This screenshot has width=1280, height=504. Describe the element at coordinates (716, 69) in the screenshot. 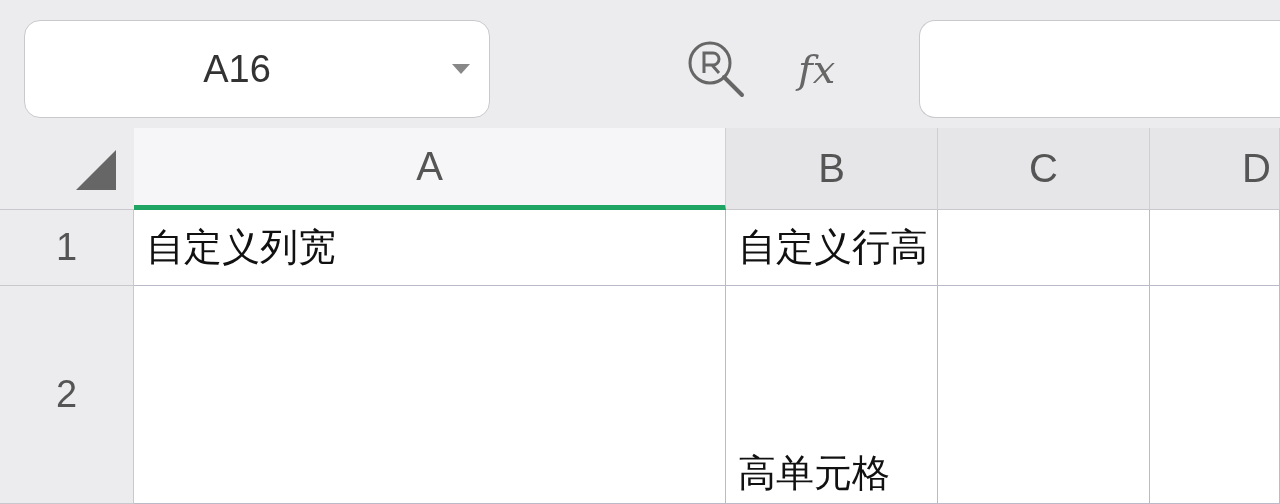

I see `search-icon` at that location.